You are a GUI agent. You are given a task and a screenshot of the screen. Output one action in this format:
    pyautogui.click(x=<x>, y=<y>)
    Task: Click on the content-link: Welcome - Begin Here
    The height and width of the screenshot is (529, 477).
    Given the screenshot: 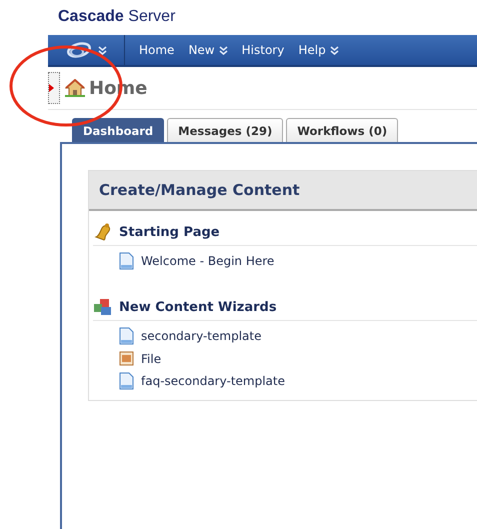 What is the action you would take?
    pyautogui.click(x=196, y=261)
    